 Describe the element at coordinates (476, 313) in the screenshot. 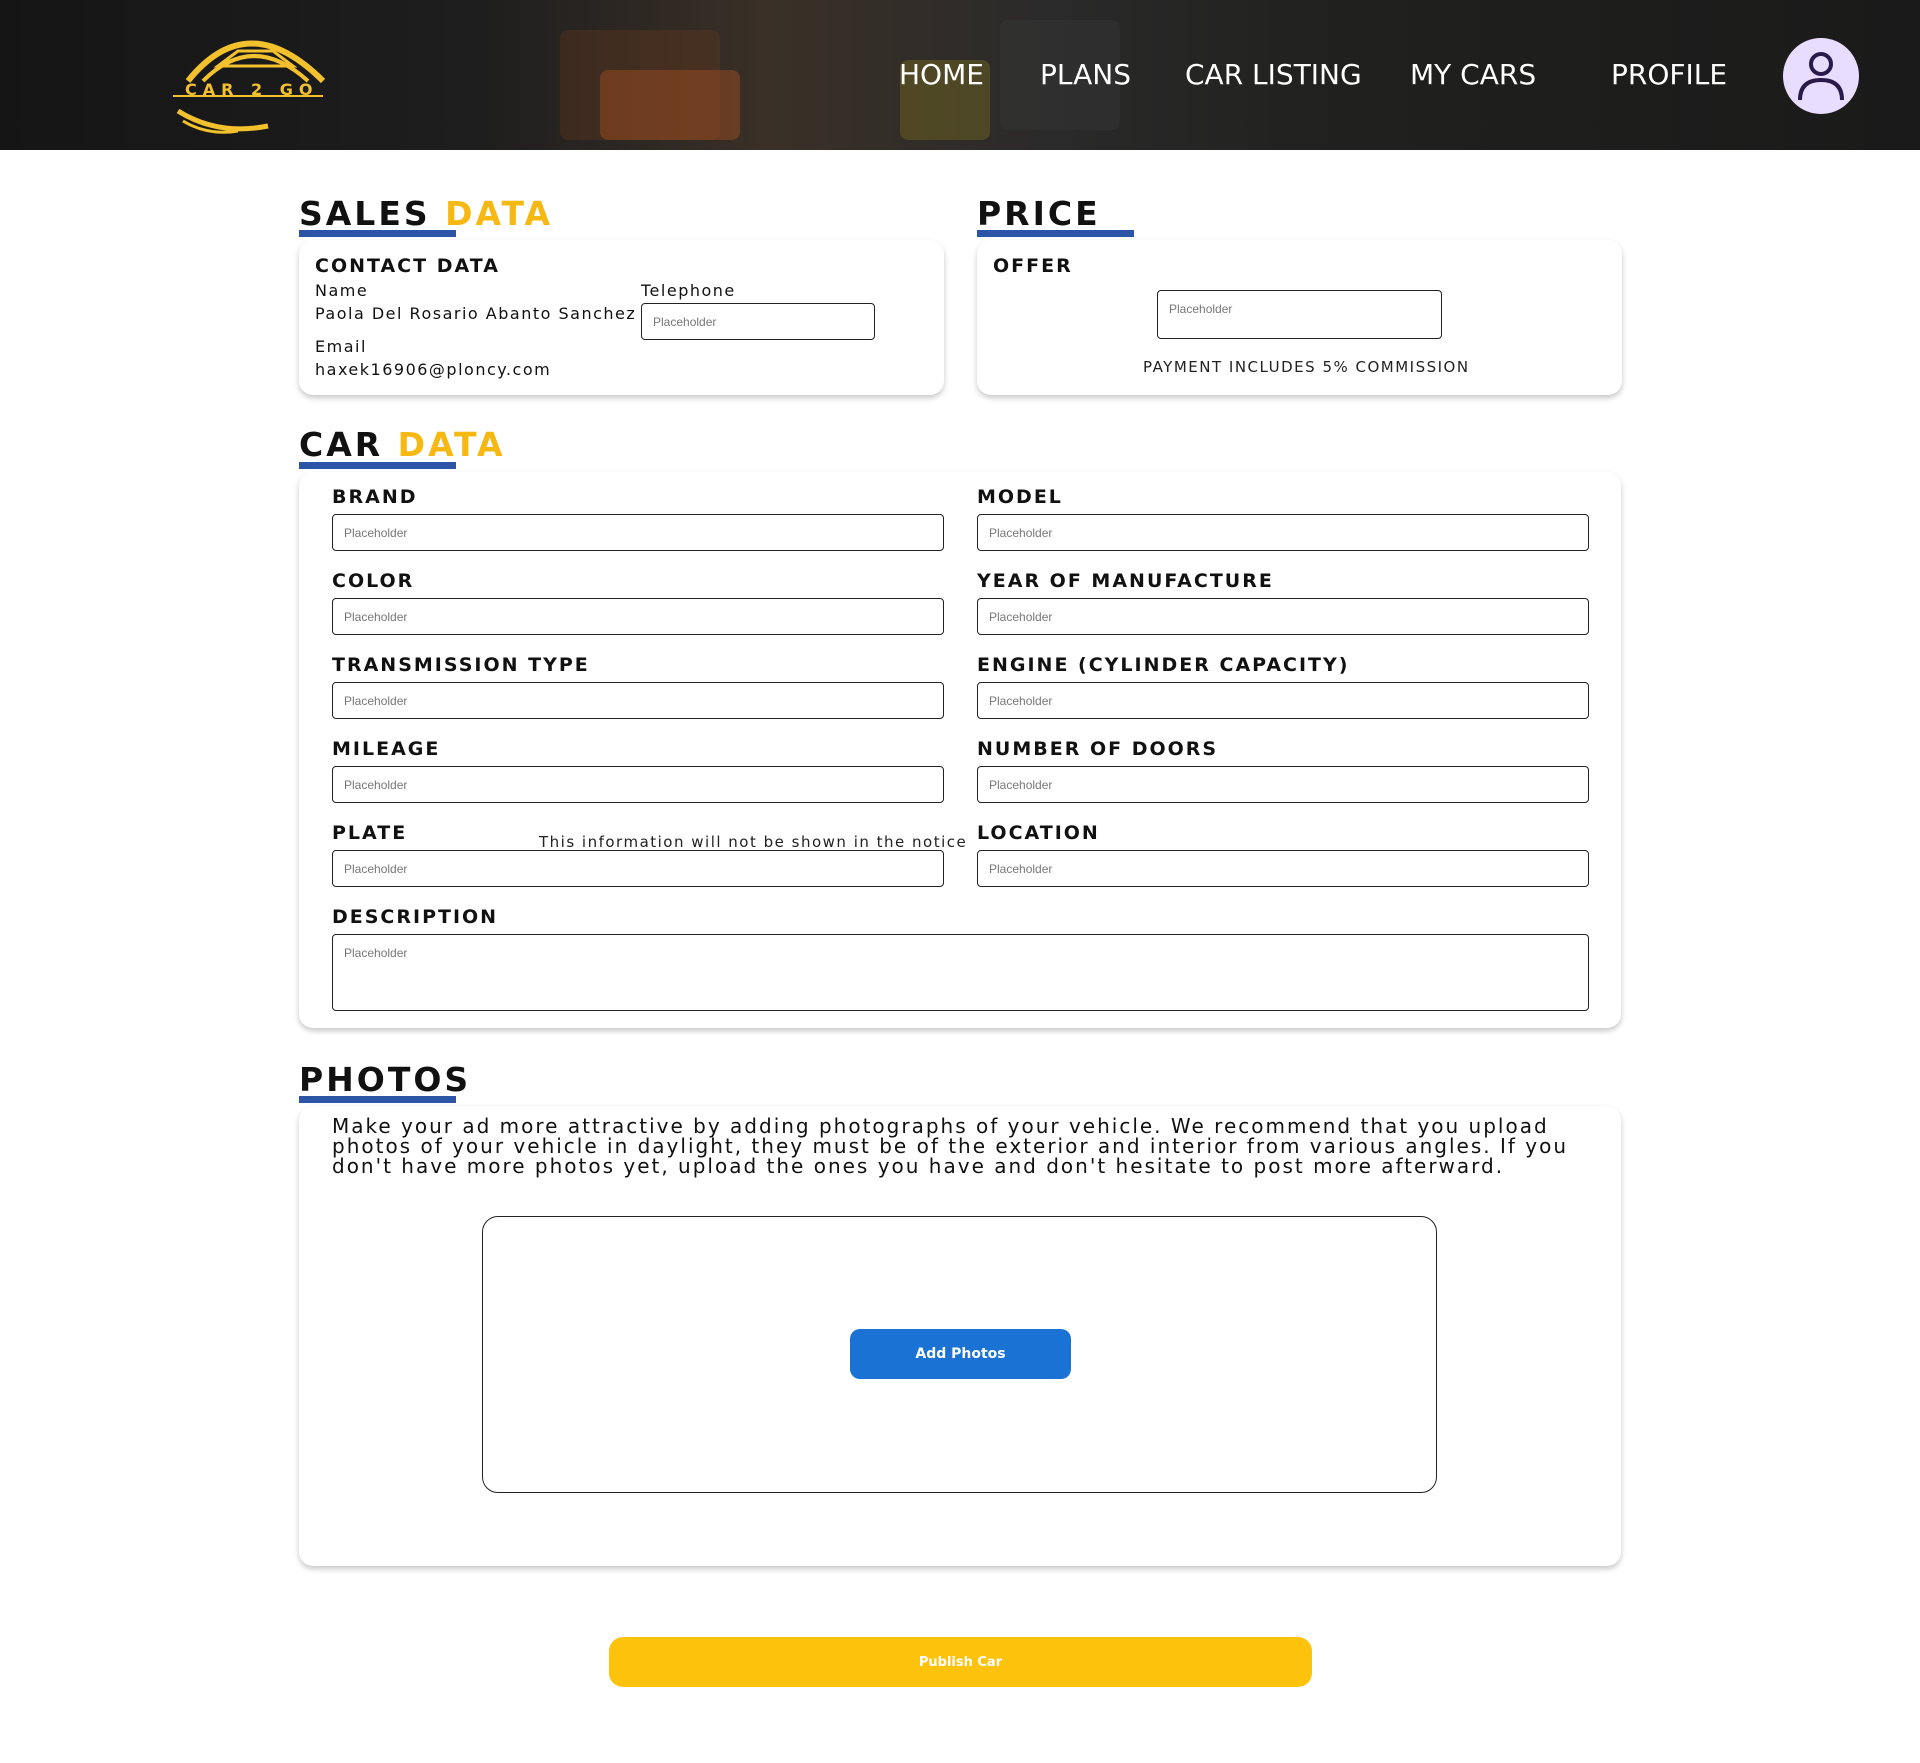

I see `name-value: Paola Del Rosario Abanto Sanchez` at that location.